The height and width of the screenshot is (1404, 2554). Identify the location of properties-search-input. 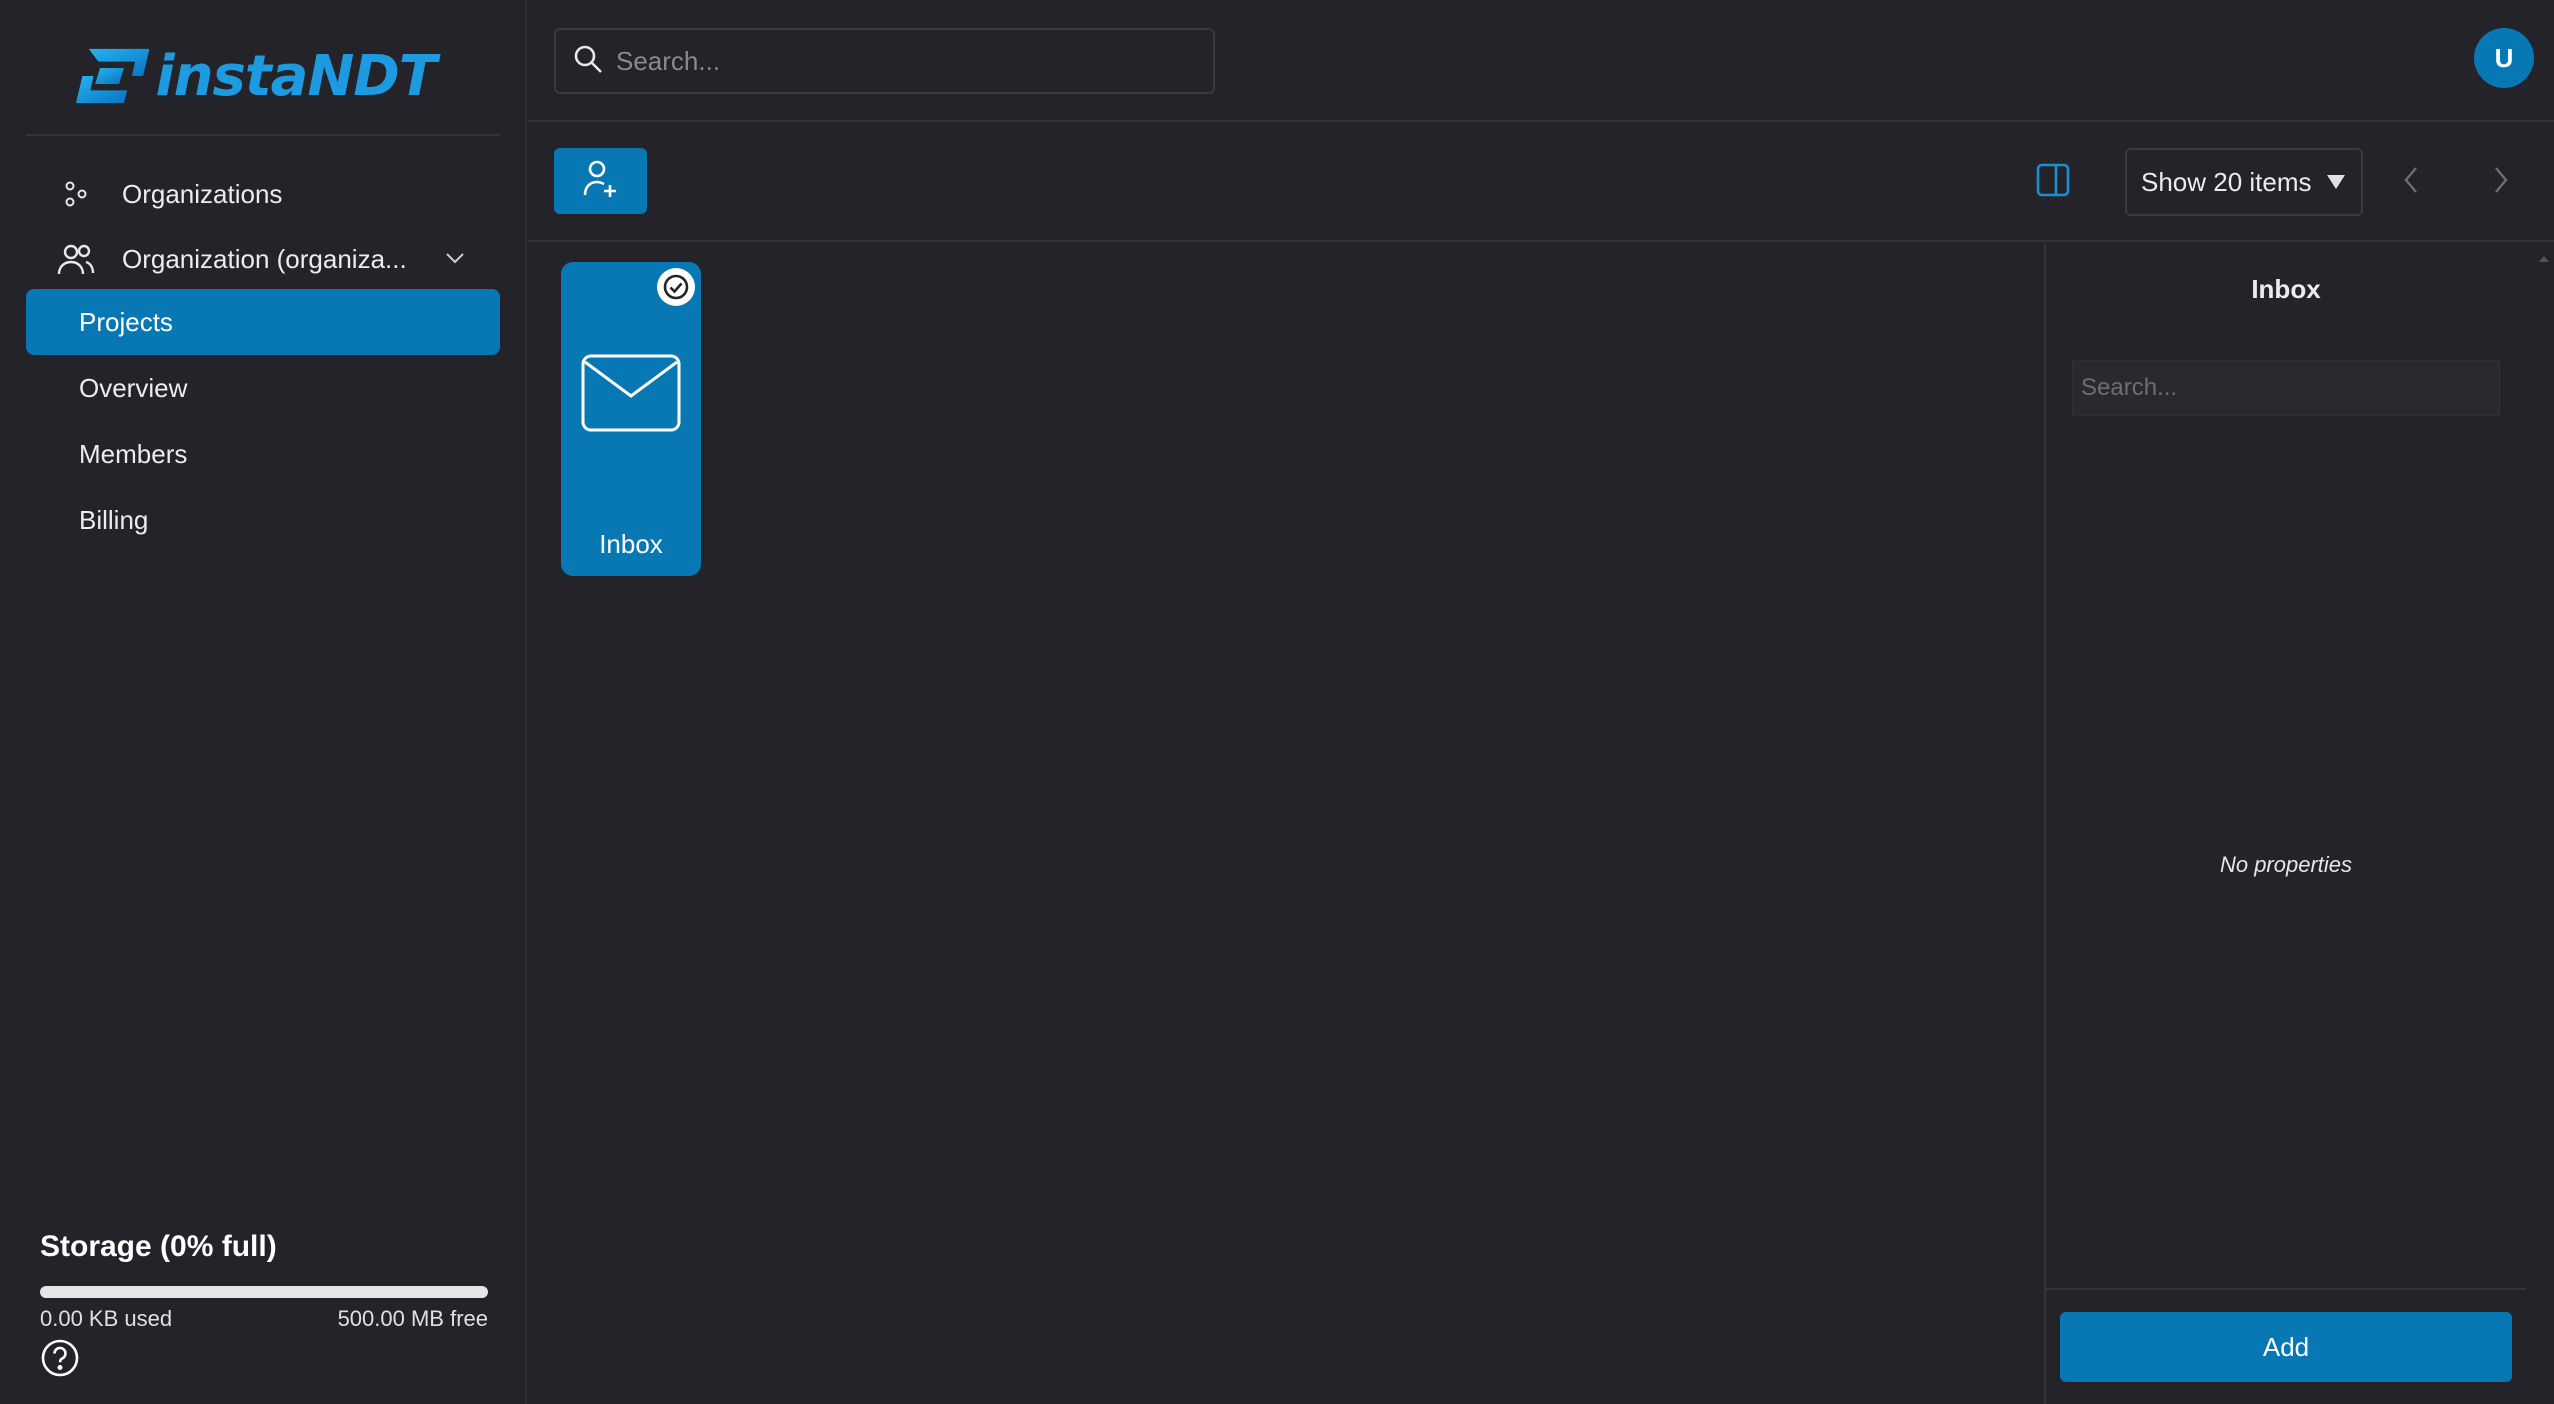
(2286, 388).